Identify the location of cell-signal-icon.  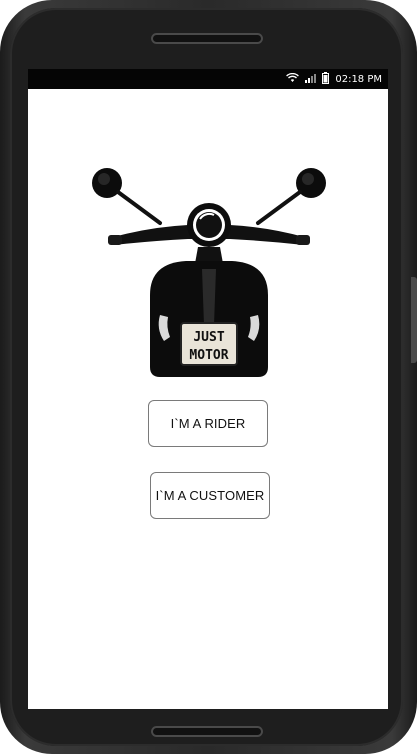
(311, 79).